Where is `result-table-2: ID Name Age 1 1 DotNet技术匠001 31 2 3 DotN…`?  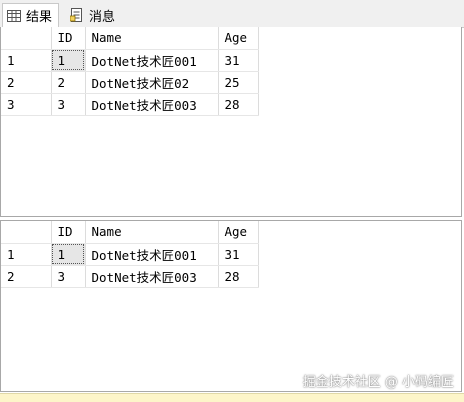
result-table-2: ID Name Age 1 1 DotNet技术匠001 31 2 3 DotN… is located at coordinates (130, 254).